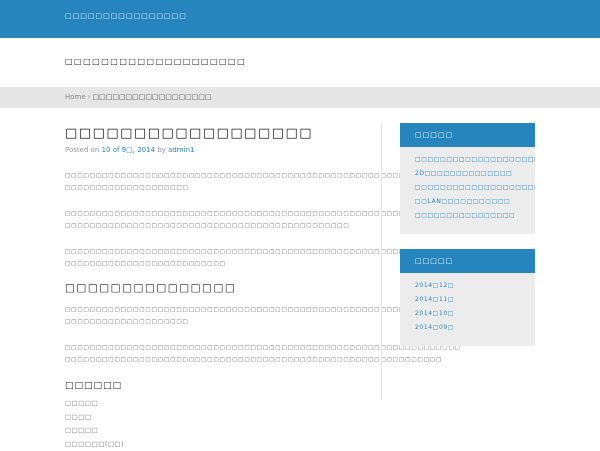  Describe the element at coordinates (475, 216) in the screenshot. I see `recent-post-link: □□□□□□□□□□□□□□□□` at that location.